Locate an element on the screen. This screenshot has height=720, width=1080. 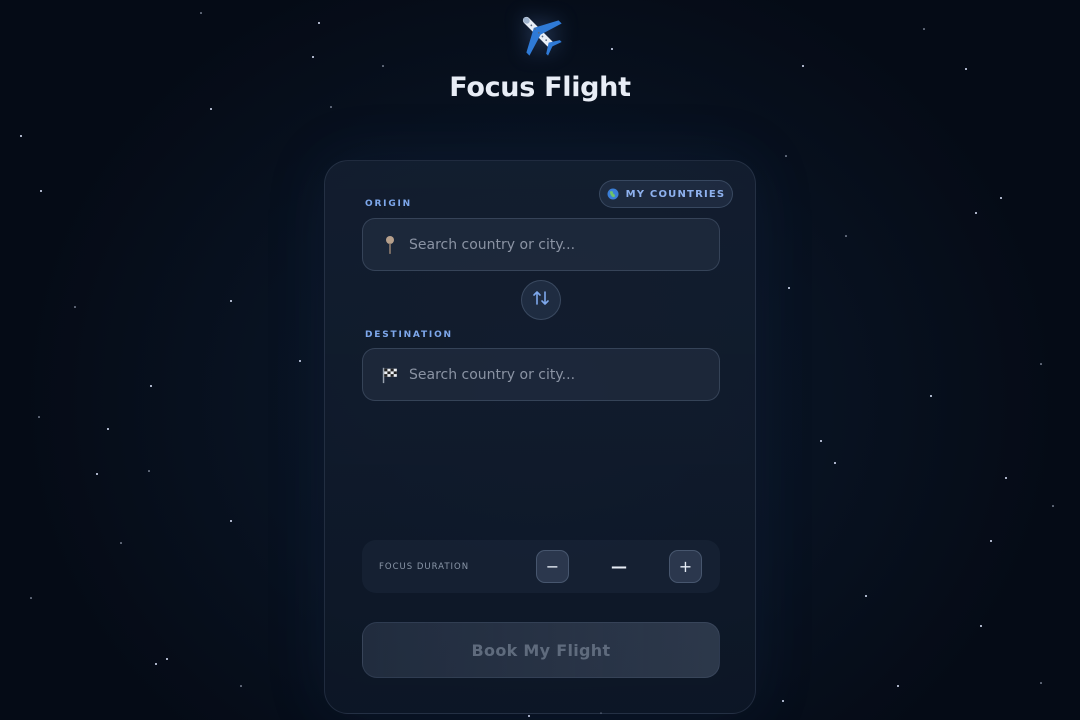
pin-icon is located at coordinates (390, 245).